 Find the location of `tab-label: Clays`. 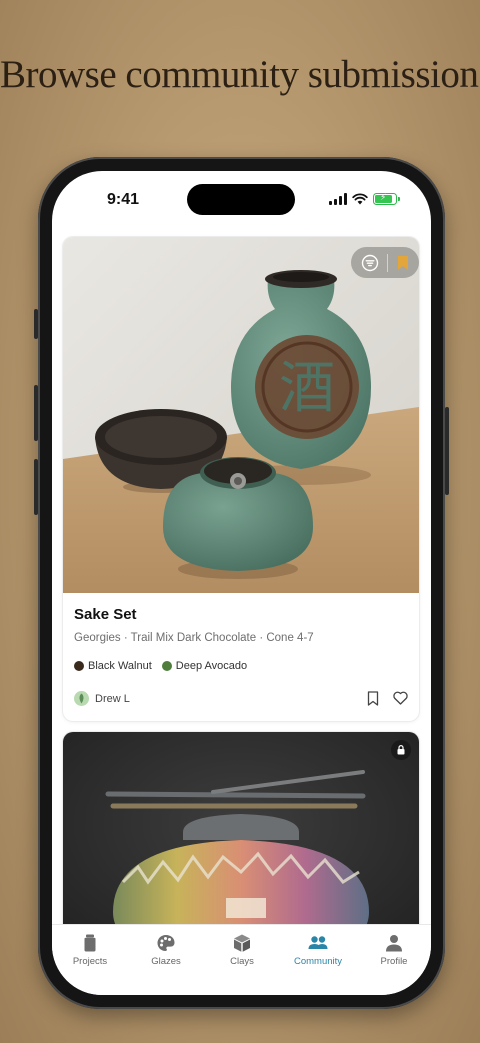

tab-label: Clays is located at coordinates (242, 961).